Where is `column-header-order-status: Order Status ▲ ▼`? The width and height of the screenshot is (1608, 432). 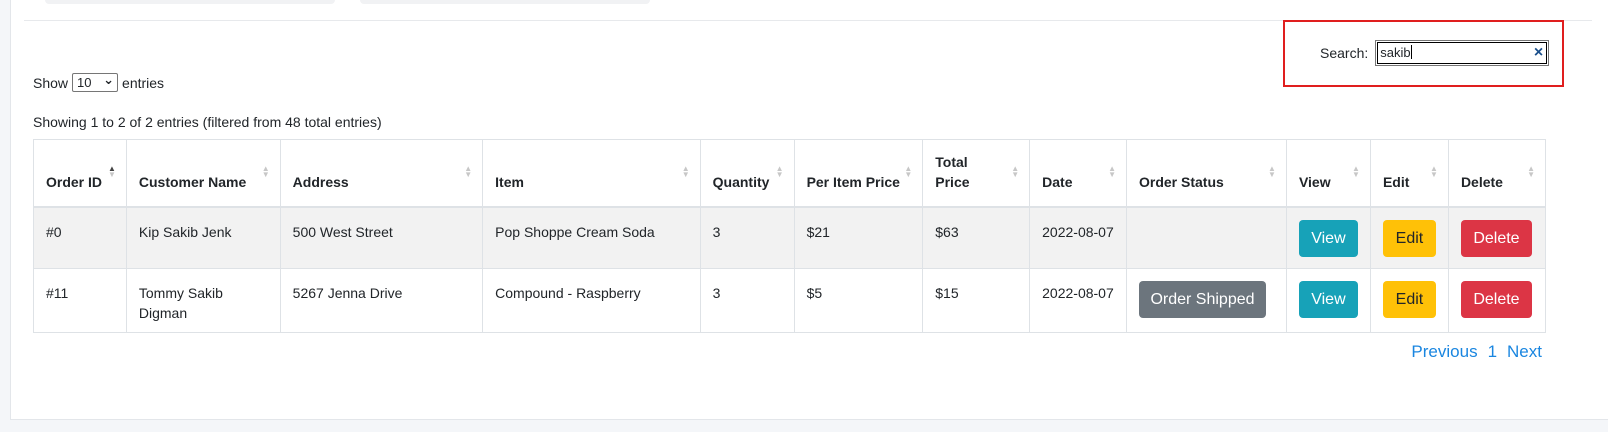
column-header-order-status: Order Status ▲ ▼ is located at coordinates (1206, 173).